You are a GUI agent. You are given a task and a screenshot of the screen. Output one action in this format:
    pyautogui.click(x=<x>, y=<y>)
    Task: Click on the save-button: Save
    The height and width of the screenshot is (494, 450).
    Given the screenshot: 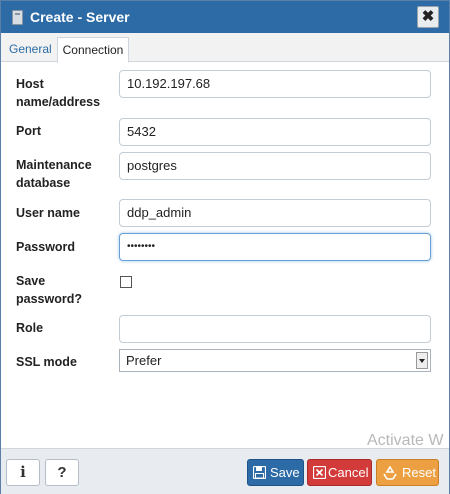 What is the action you would take?
    pyautogui.click(x=275, y=472)
    